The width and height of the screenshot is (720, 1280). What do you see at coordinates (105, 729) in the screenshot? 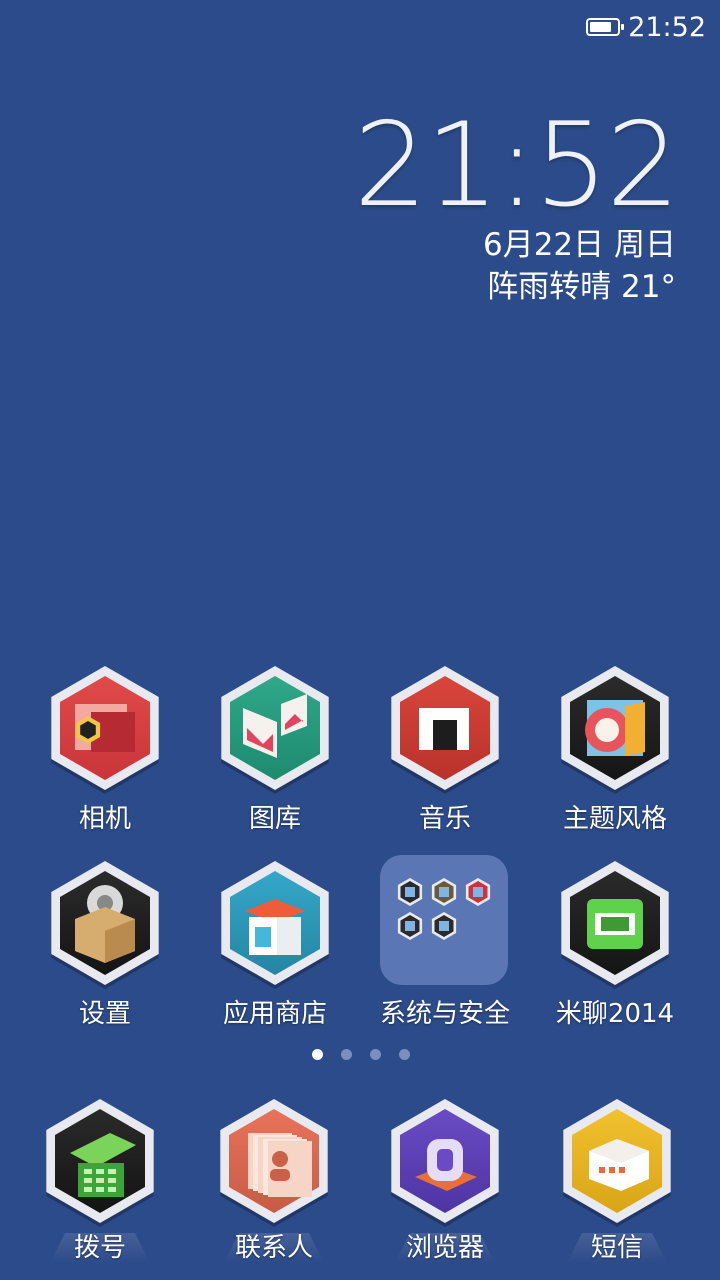
I see `camera-icon` at bounding box center [105, 729].